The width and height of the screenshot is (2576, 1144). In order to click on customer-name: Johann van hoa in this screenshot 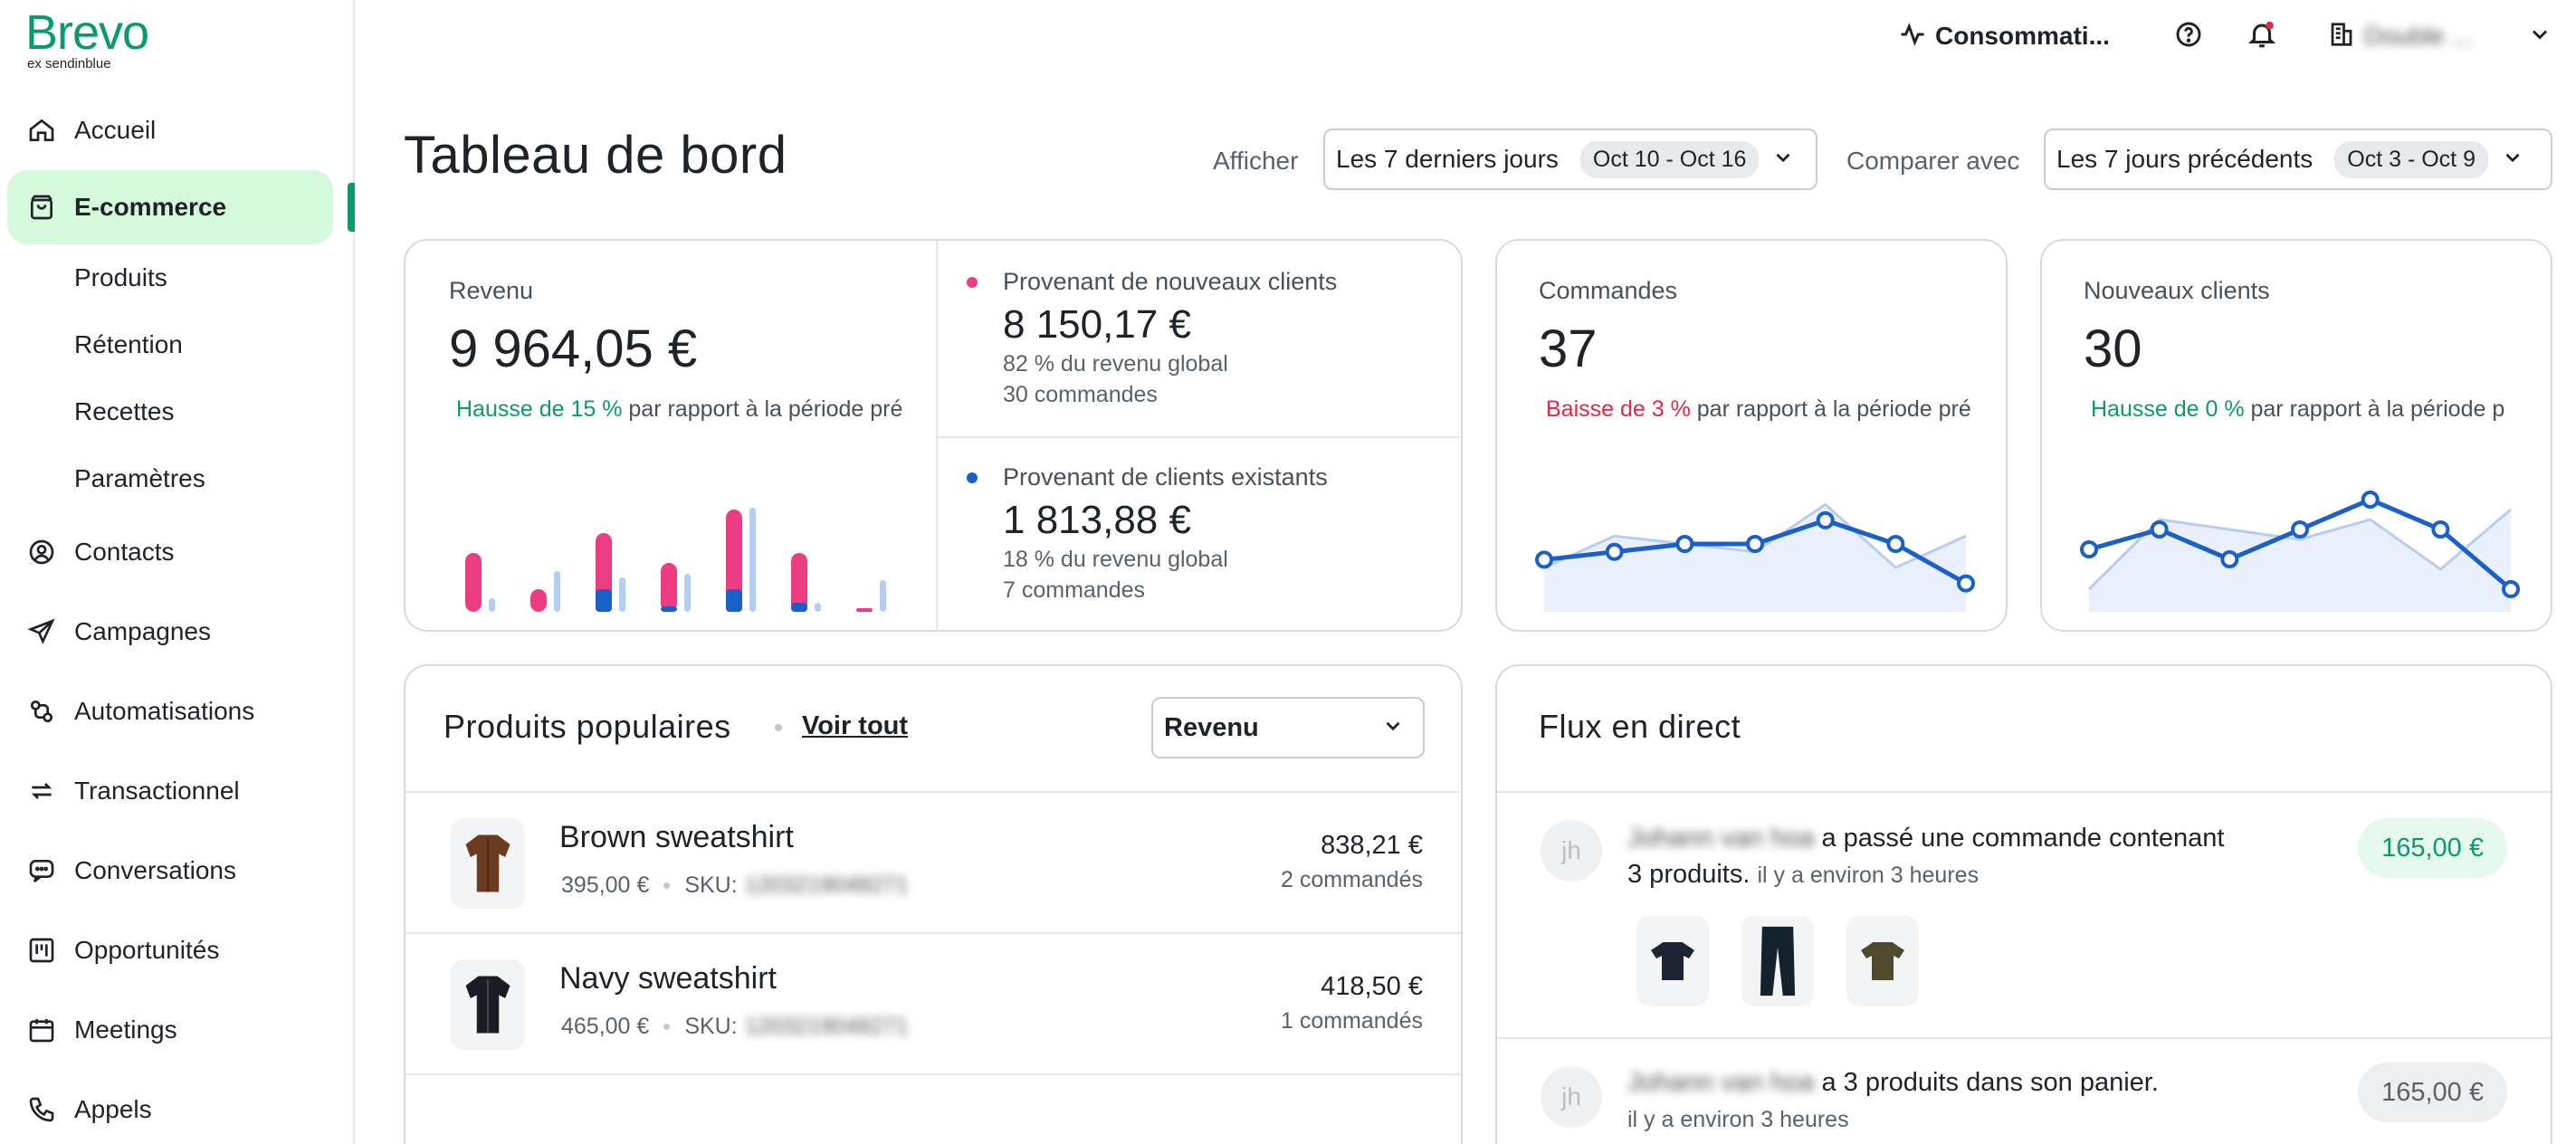, I will do `click(1721, 838)`.